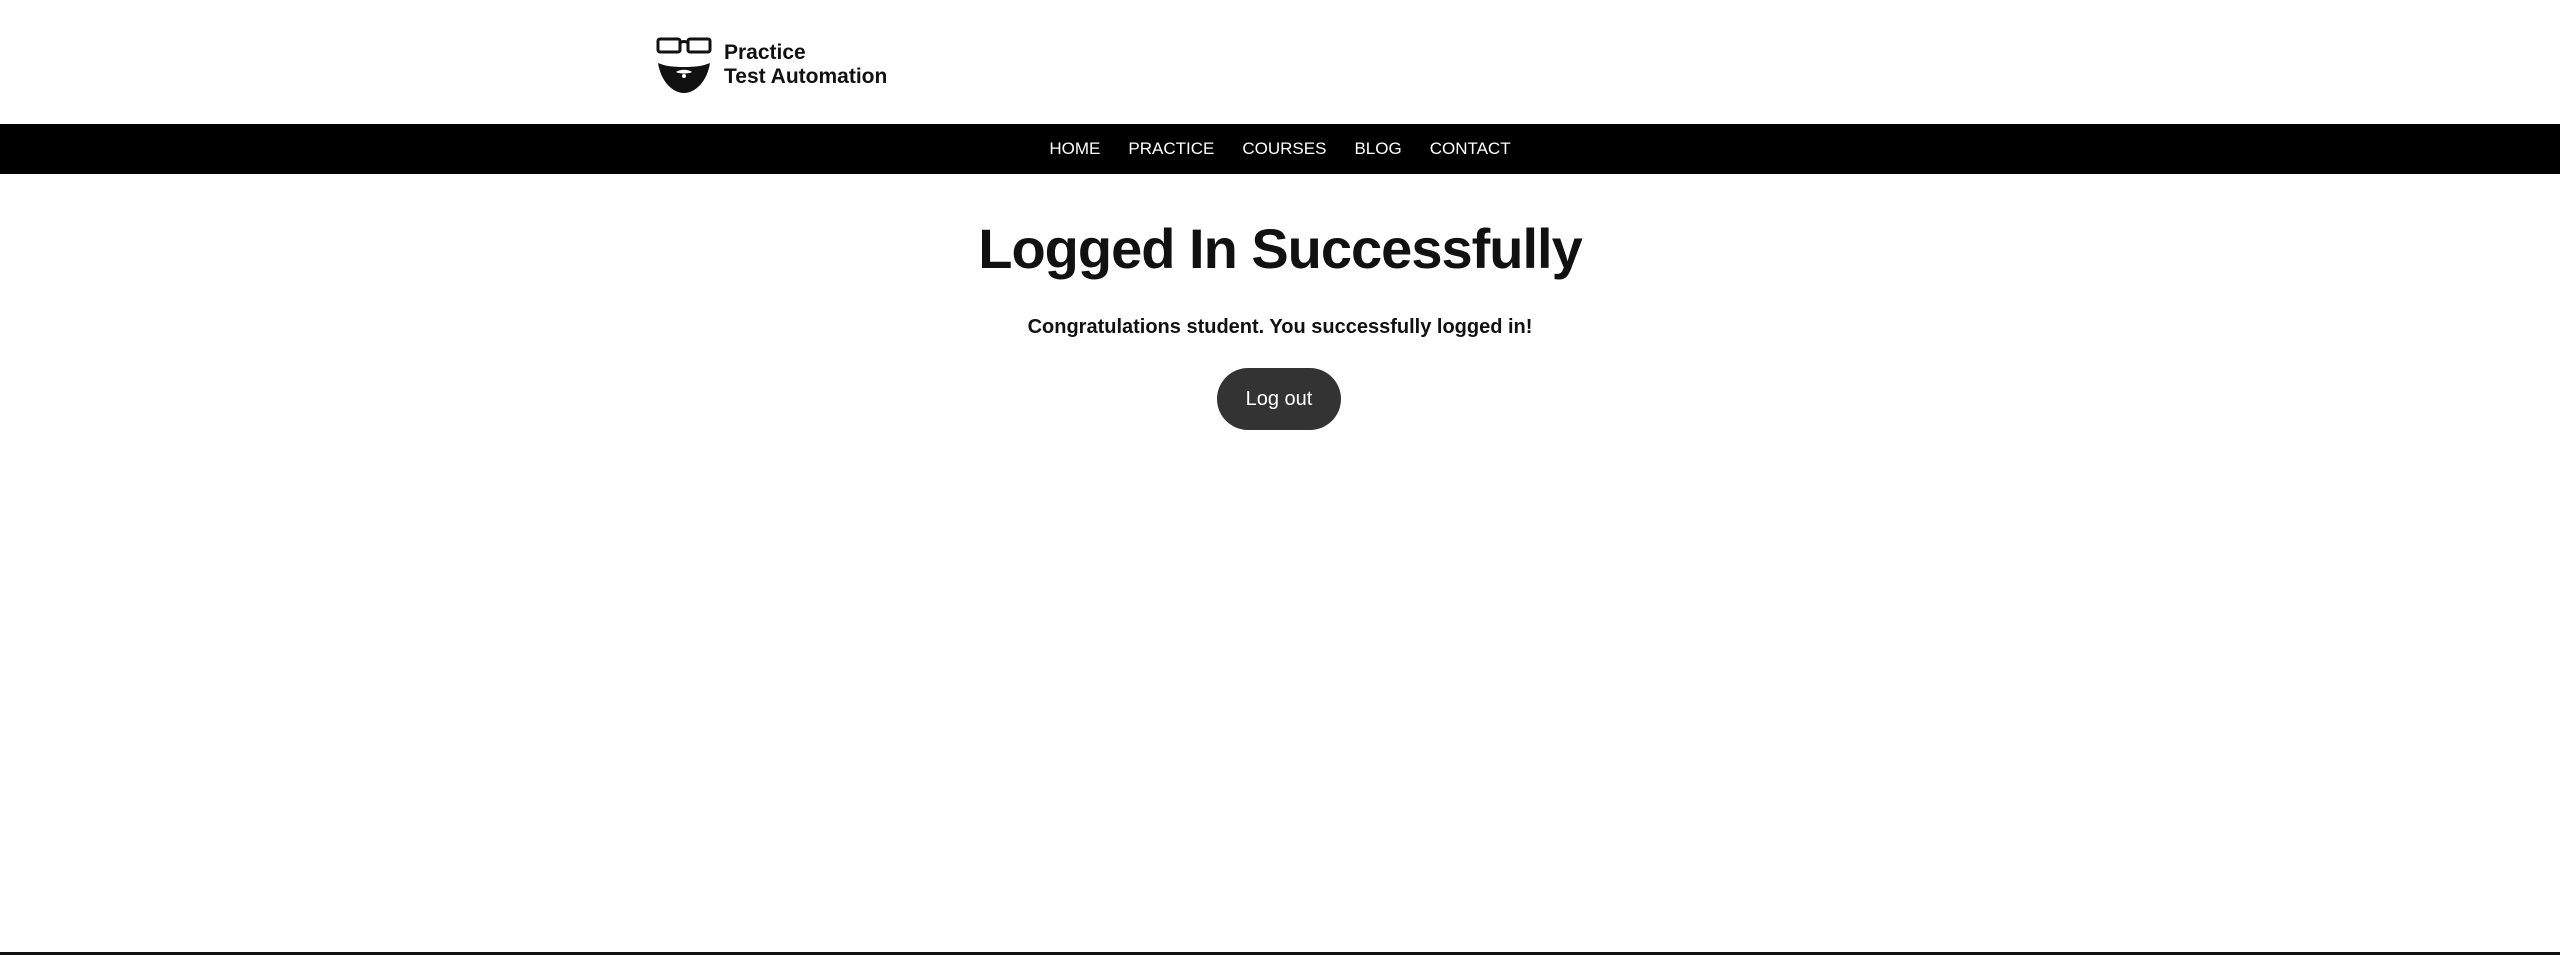  What do you see at coordinates (1470, 149) in the screenshot?
I see `nav-item-contact: CONTACT` at bounding box center [1470, 149].